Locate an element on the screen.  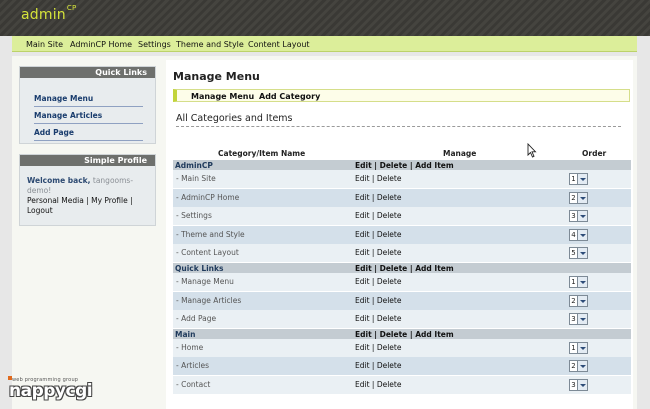
section-divider is located at coordinates (398, 126).